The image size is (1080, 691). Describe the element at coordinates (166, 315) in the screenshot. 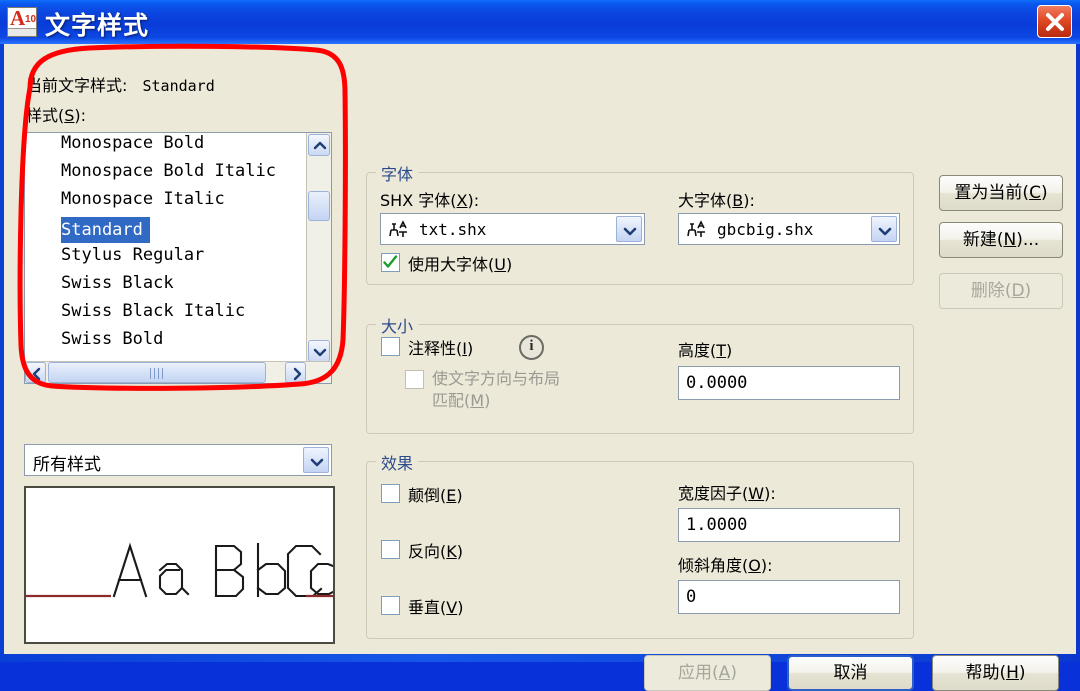

I see `list-item: Swiss Black Italic` at that location.